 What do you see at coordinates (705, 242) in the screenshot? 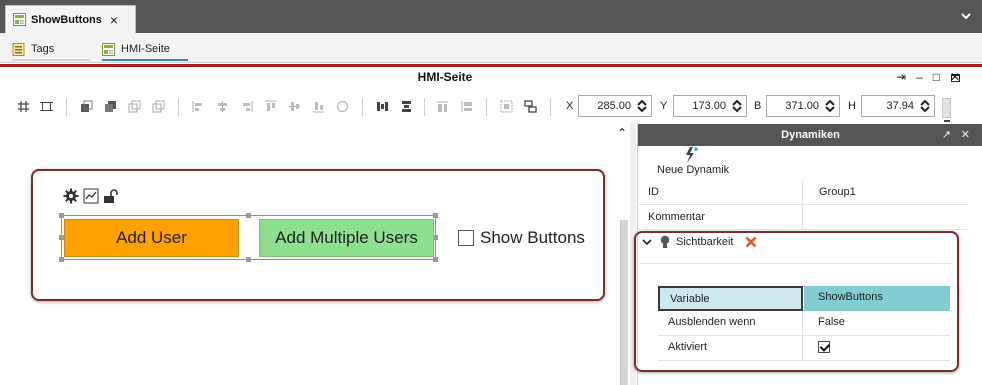
I see `visibility-section-label: Sichtbarkeit` at bounding box center [705, 242].